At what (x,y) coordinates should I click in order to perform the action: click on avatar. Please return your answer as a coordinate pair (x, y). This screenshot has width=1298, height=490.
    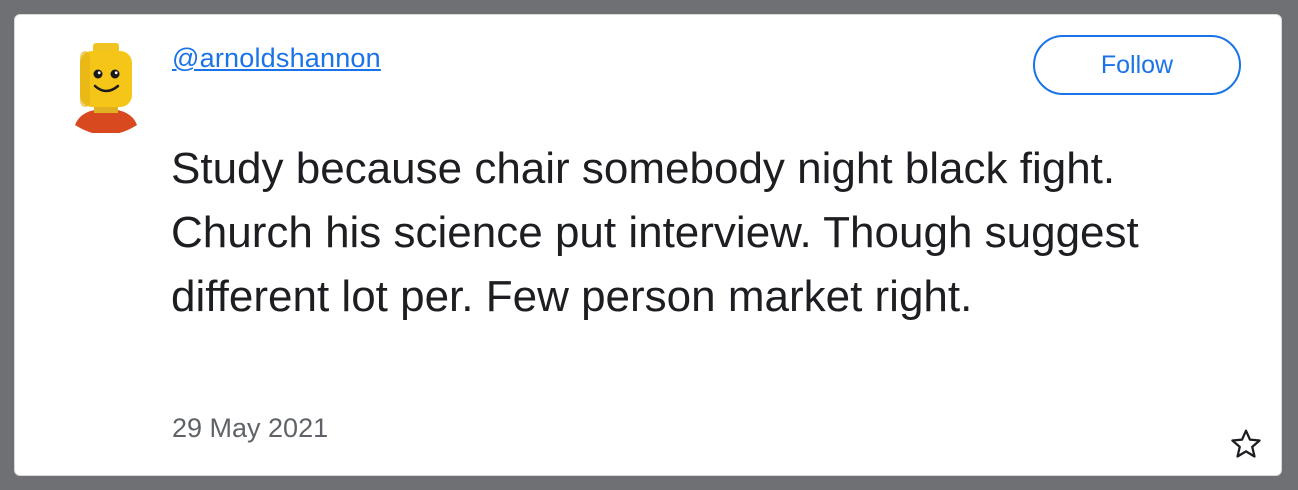
    Looking at the image, I should click on (106, 88).